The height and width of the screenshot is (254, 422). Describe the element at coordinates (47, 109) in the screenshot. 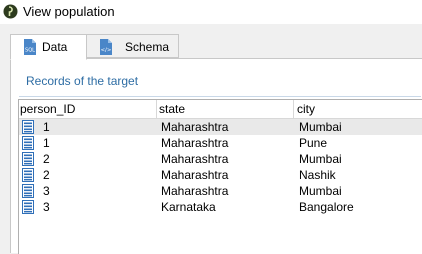

I see `column-header-person-id: person_ID` at that location.